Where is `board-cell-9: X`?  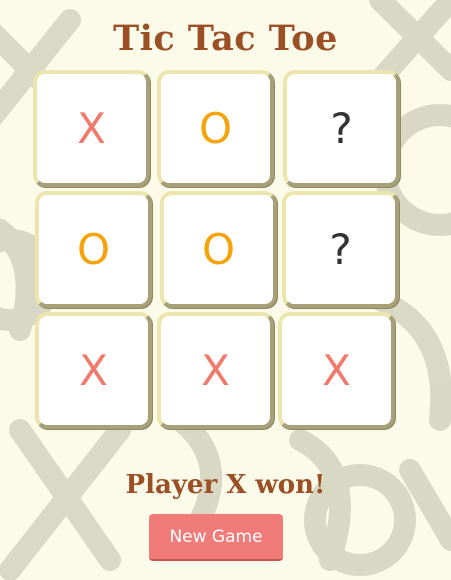 board-cell-9: X is located at coordinates (336, 370).